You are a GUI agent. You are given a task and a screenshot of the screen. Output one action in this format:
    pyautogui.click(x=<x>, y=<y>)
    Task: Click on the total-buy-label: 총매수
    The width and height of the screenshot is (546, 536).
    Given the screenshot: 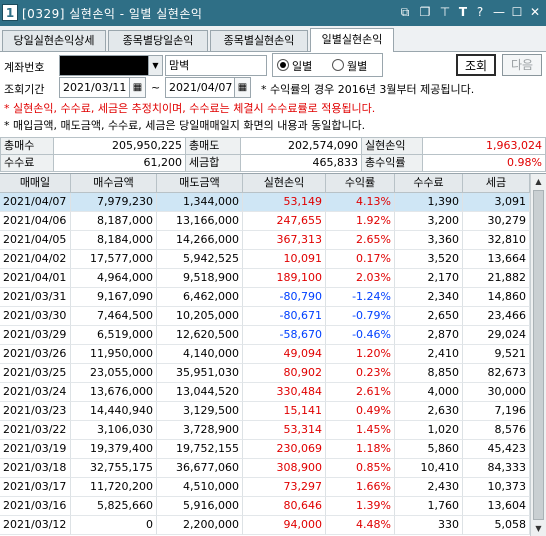 What is the action you would take?
    pyautogui.click(x=27, y=146)
    